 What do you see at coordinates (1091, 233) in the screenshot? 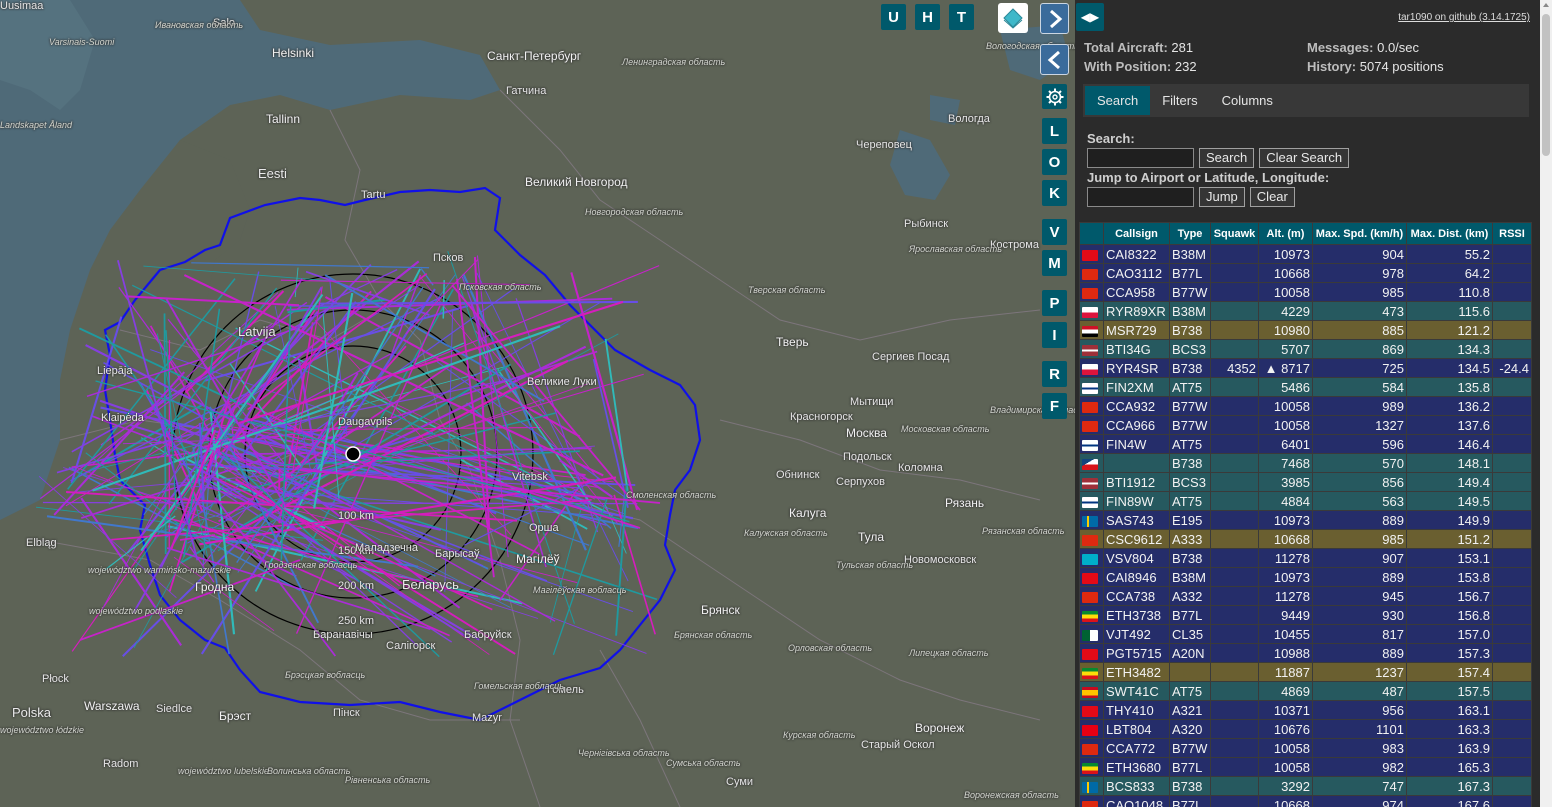
I see `column-header-flag` at bounding box center [1091, 233].